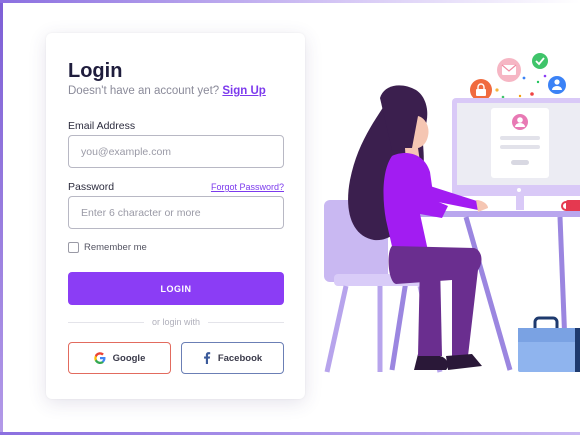  What do you see at coordinates (246, 322) in the screenshot?
I see `divider-line-right` at bounding box center [246, 322].